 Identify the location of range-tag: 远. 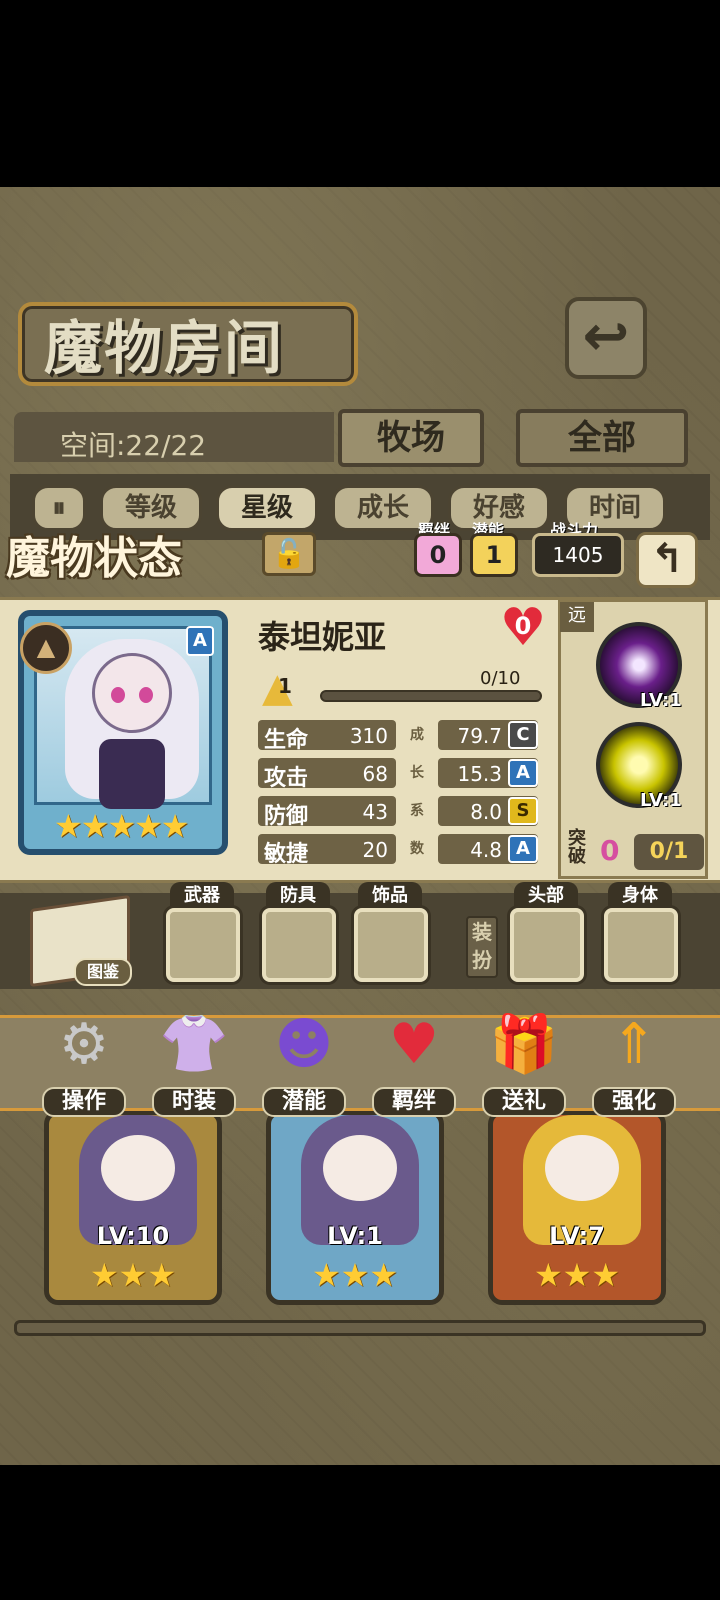
(577, 617).